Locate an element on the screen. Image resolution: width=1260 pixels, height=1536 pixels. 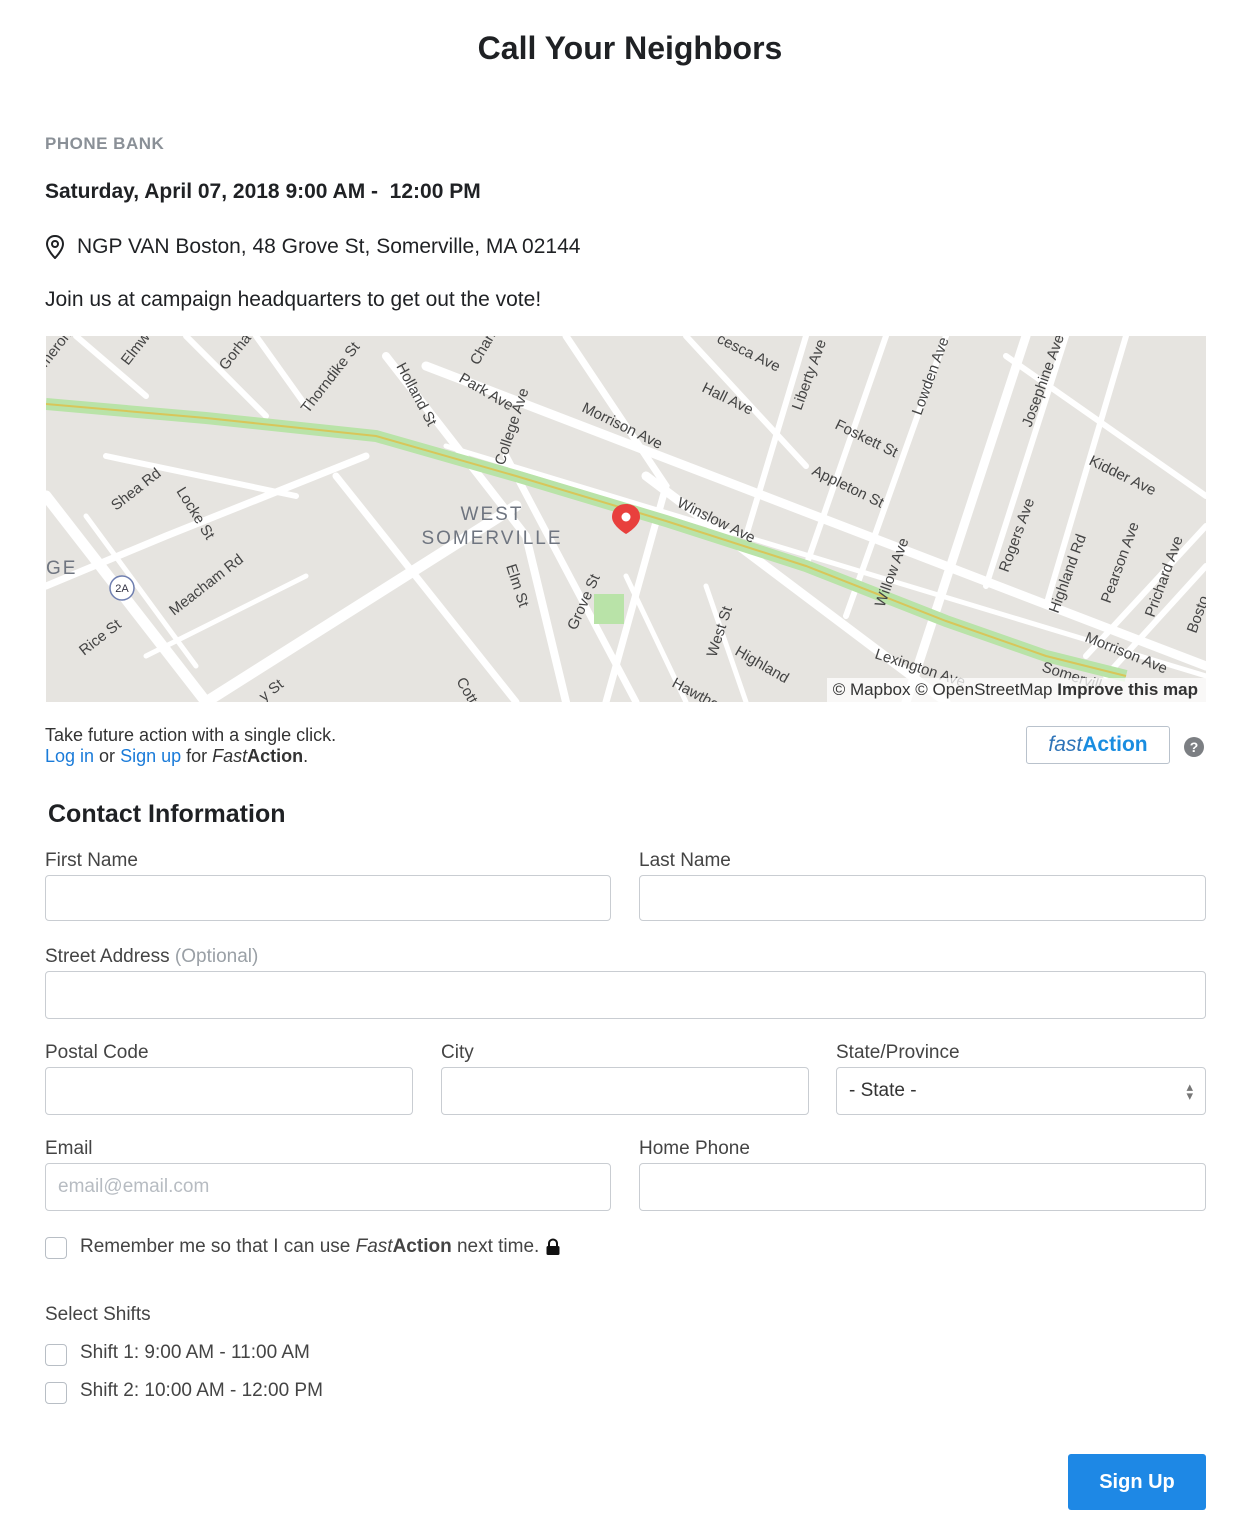
improve-map-link: Improve this map is located at coordinates (1127, 689).